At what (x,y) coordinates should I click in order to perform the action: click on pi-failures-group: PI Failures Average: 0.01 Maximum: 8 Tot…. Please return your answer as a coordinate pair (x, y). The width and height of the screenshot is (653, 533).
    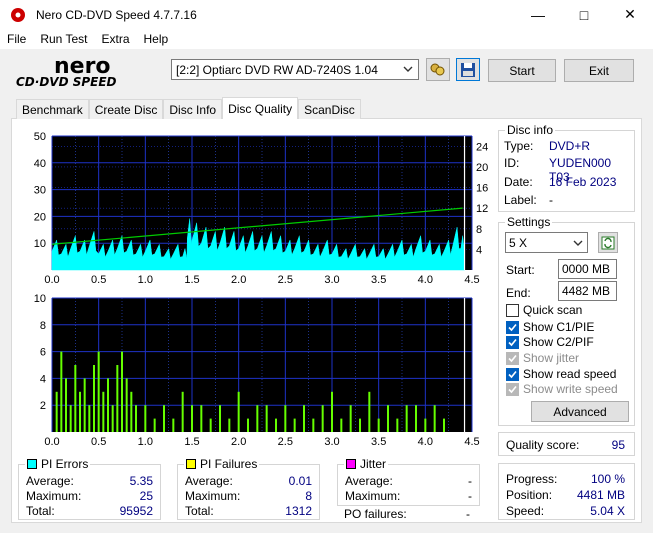
    Looking at the image, I should click on (248, 488).